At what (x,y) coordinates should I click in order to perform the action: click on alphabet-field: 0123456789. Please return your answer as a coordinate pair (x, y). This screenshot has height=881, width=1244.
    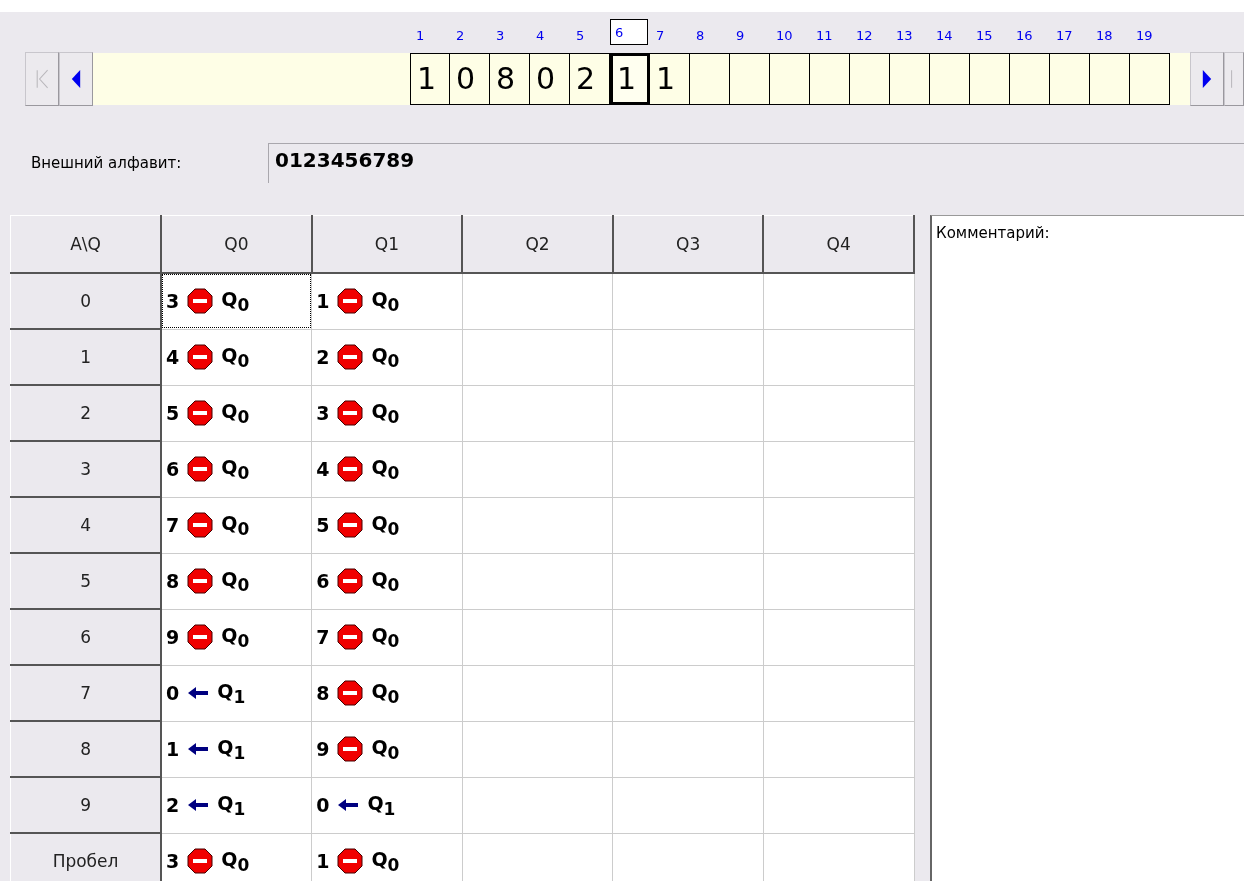
    Looking at the image, I should click on (756, 163).